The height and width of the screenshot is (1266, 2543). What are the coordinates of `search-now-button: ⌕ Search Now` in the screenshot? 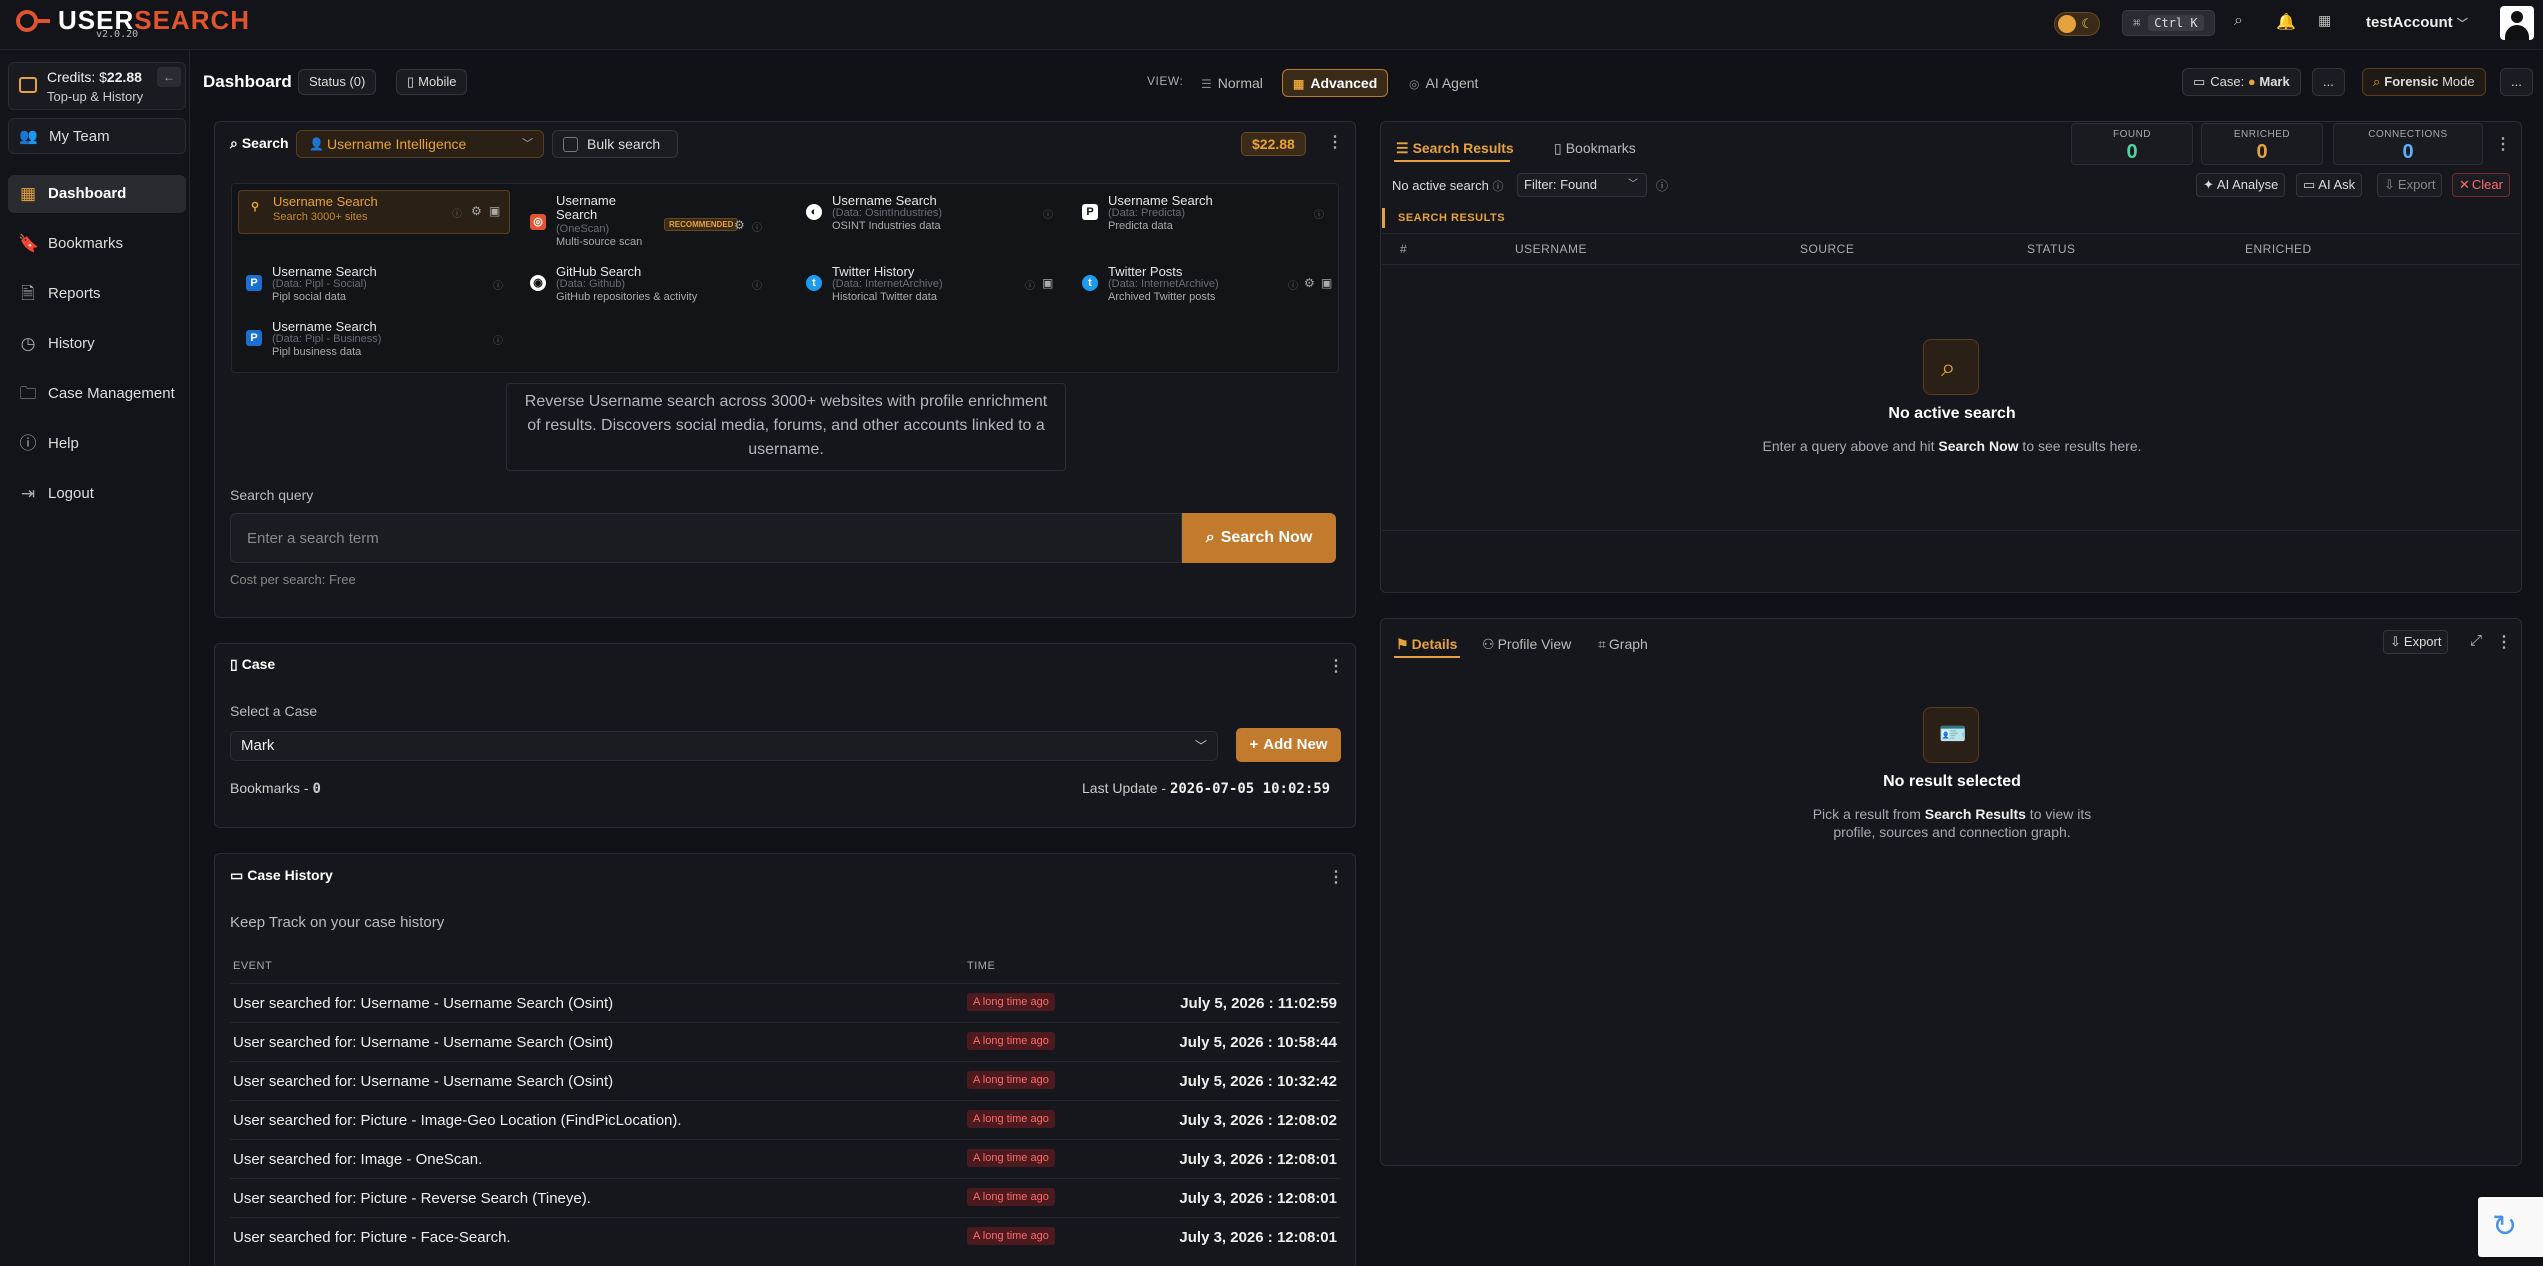 It's located at (1259, 538).